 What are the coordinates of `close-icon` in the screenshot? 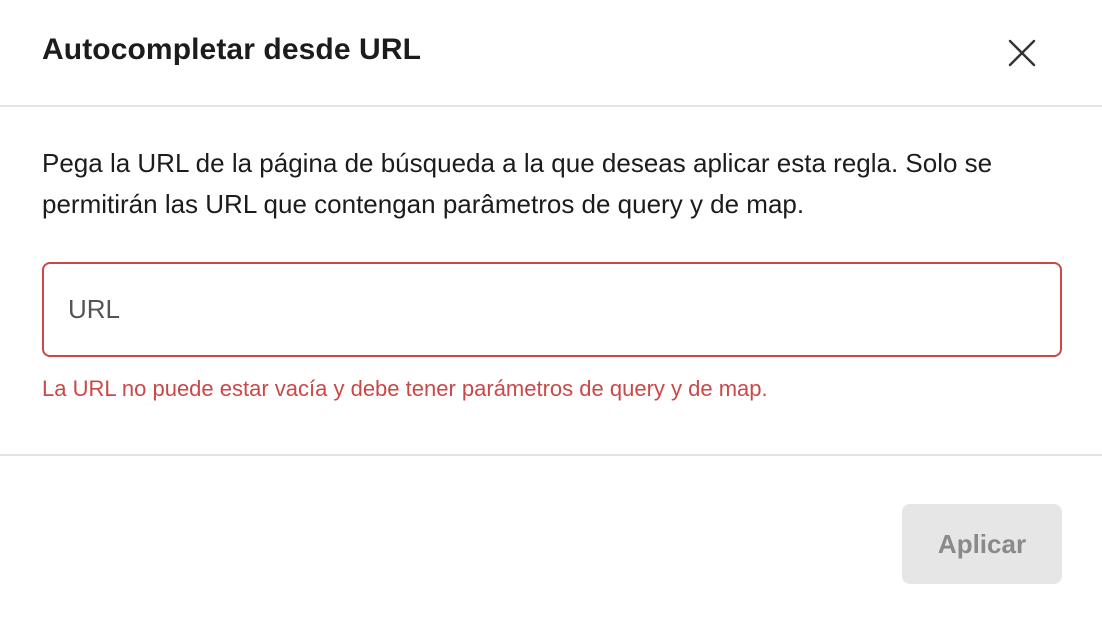 It's located at (1022, 53).